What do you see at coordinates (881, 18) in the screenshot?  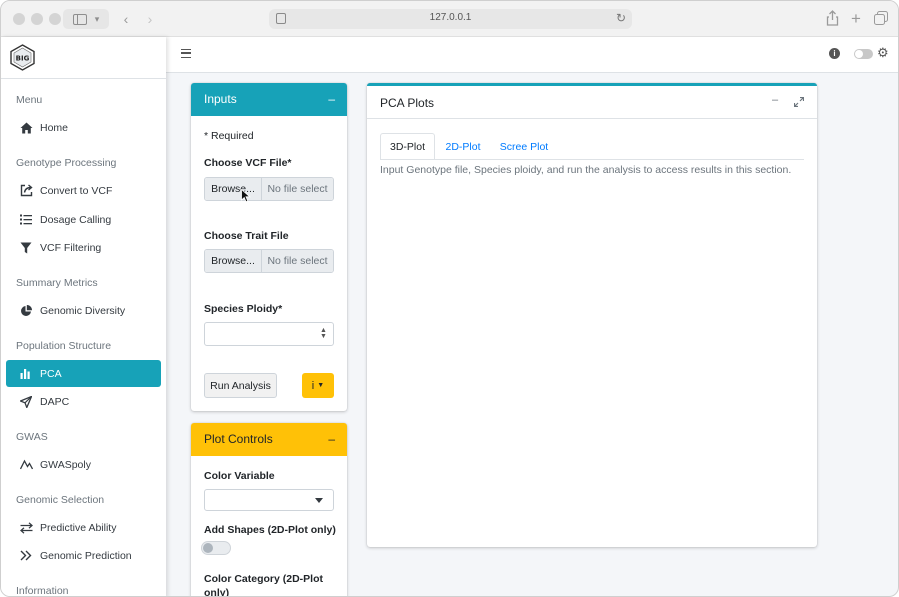 I see `tabs-overview-icon` at bounding box center [881, 18].